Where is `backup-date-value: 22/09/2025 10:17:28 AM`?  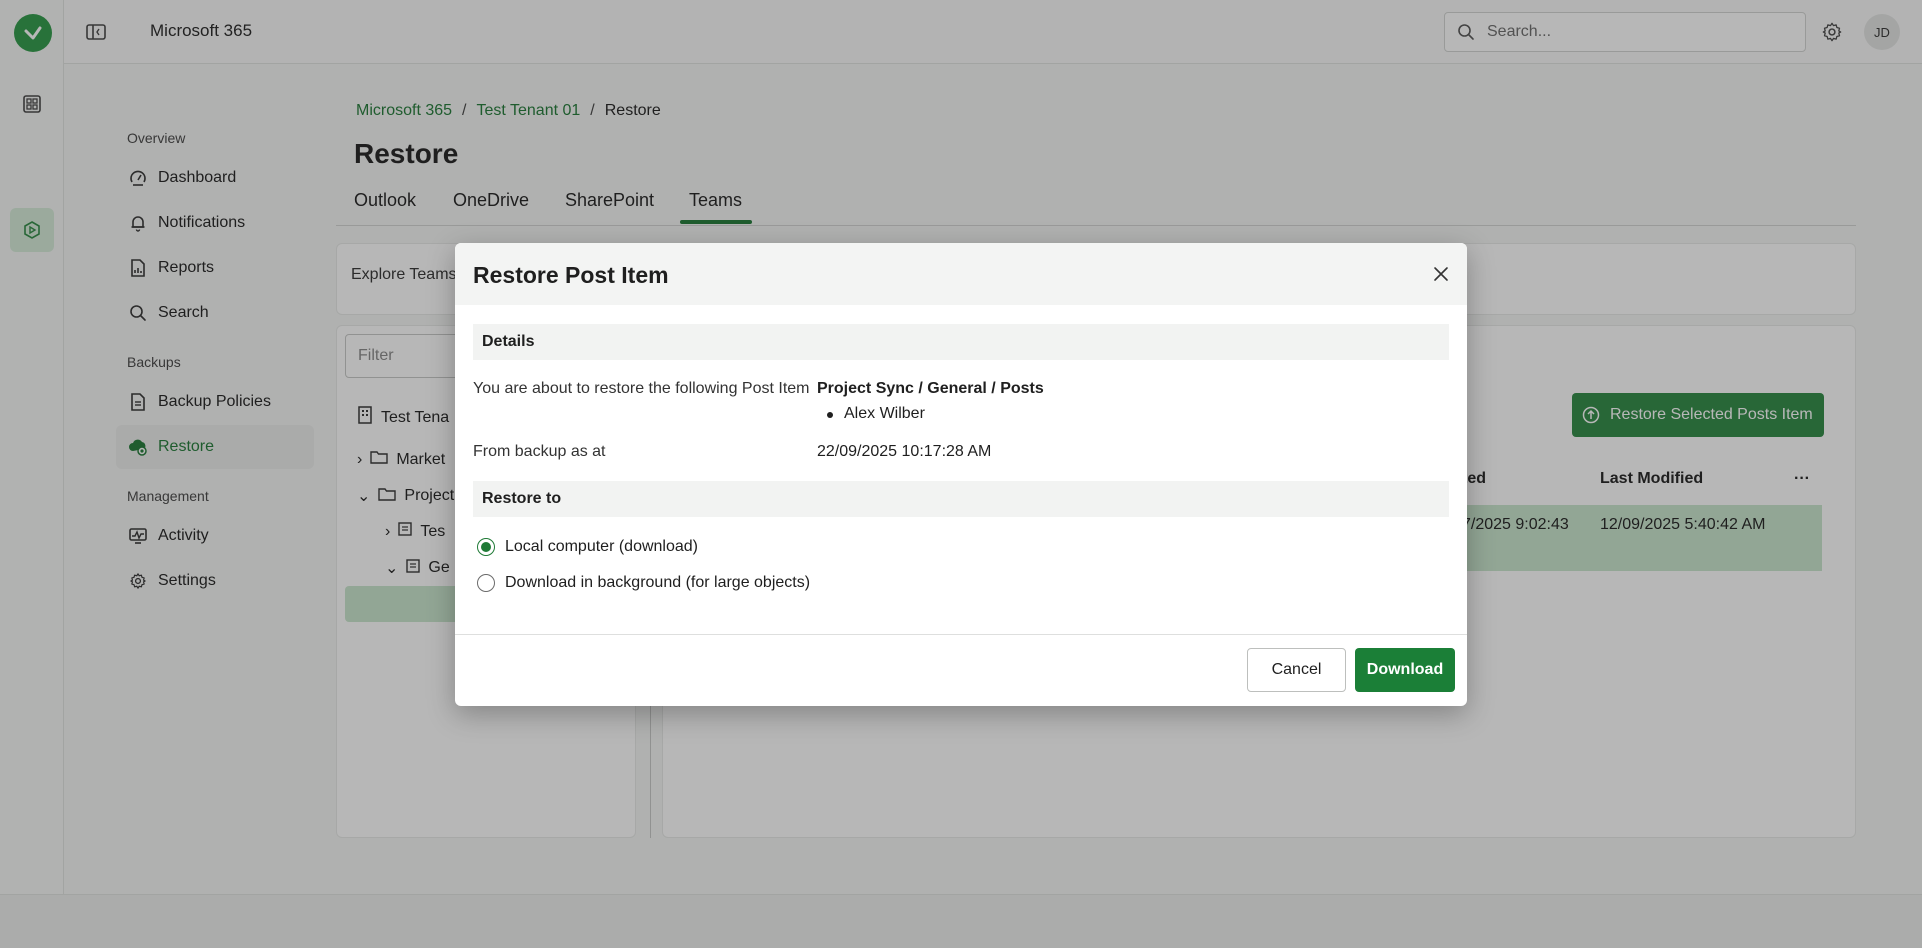
backup-date-value: 22/09/2025 10:17:28 AM is located at coordinates (904, 451).